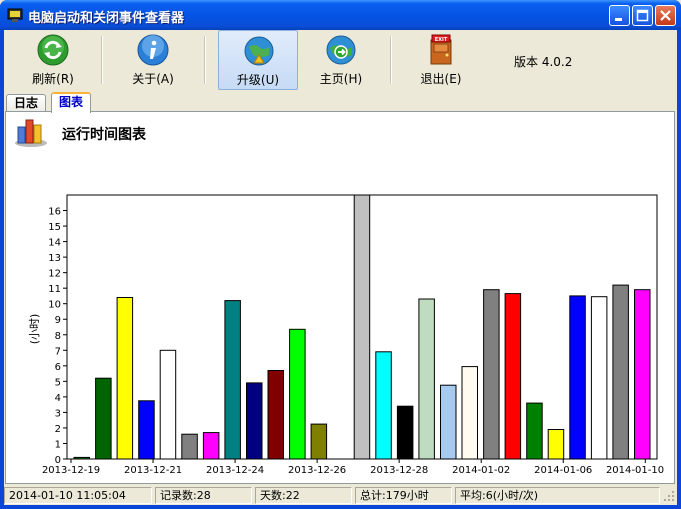 This screenshot has width=681, height=509. What do you see at coordinates (619, 15) in the screenshot?
I see `minimize-button` at bounding box center [619, 15].